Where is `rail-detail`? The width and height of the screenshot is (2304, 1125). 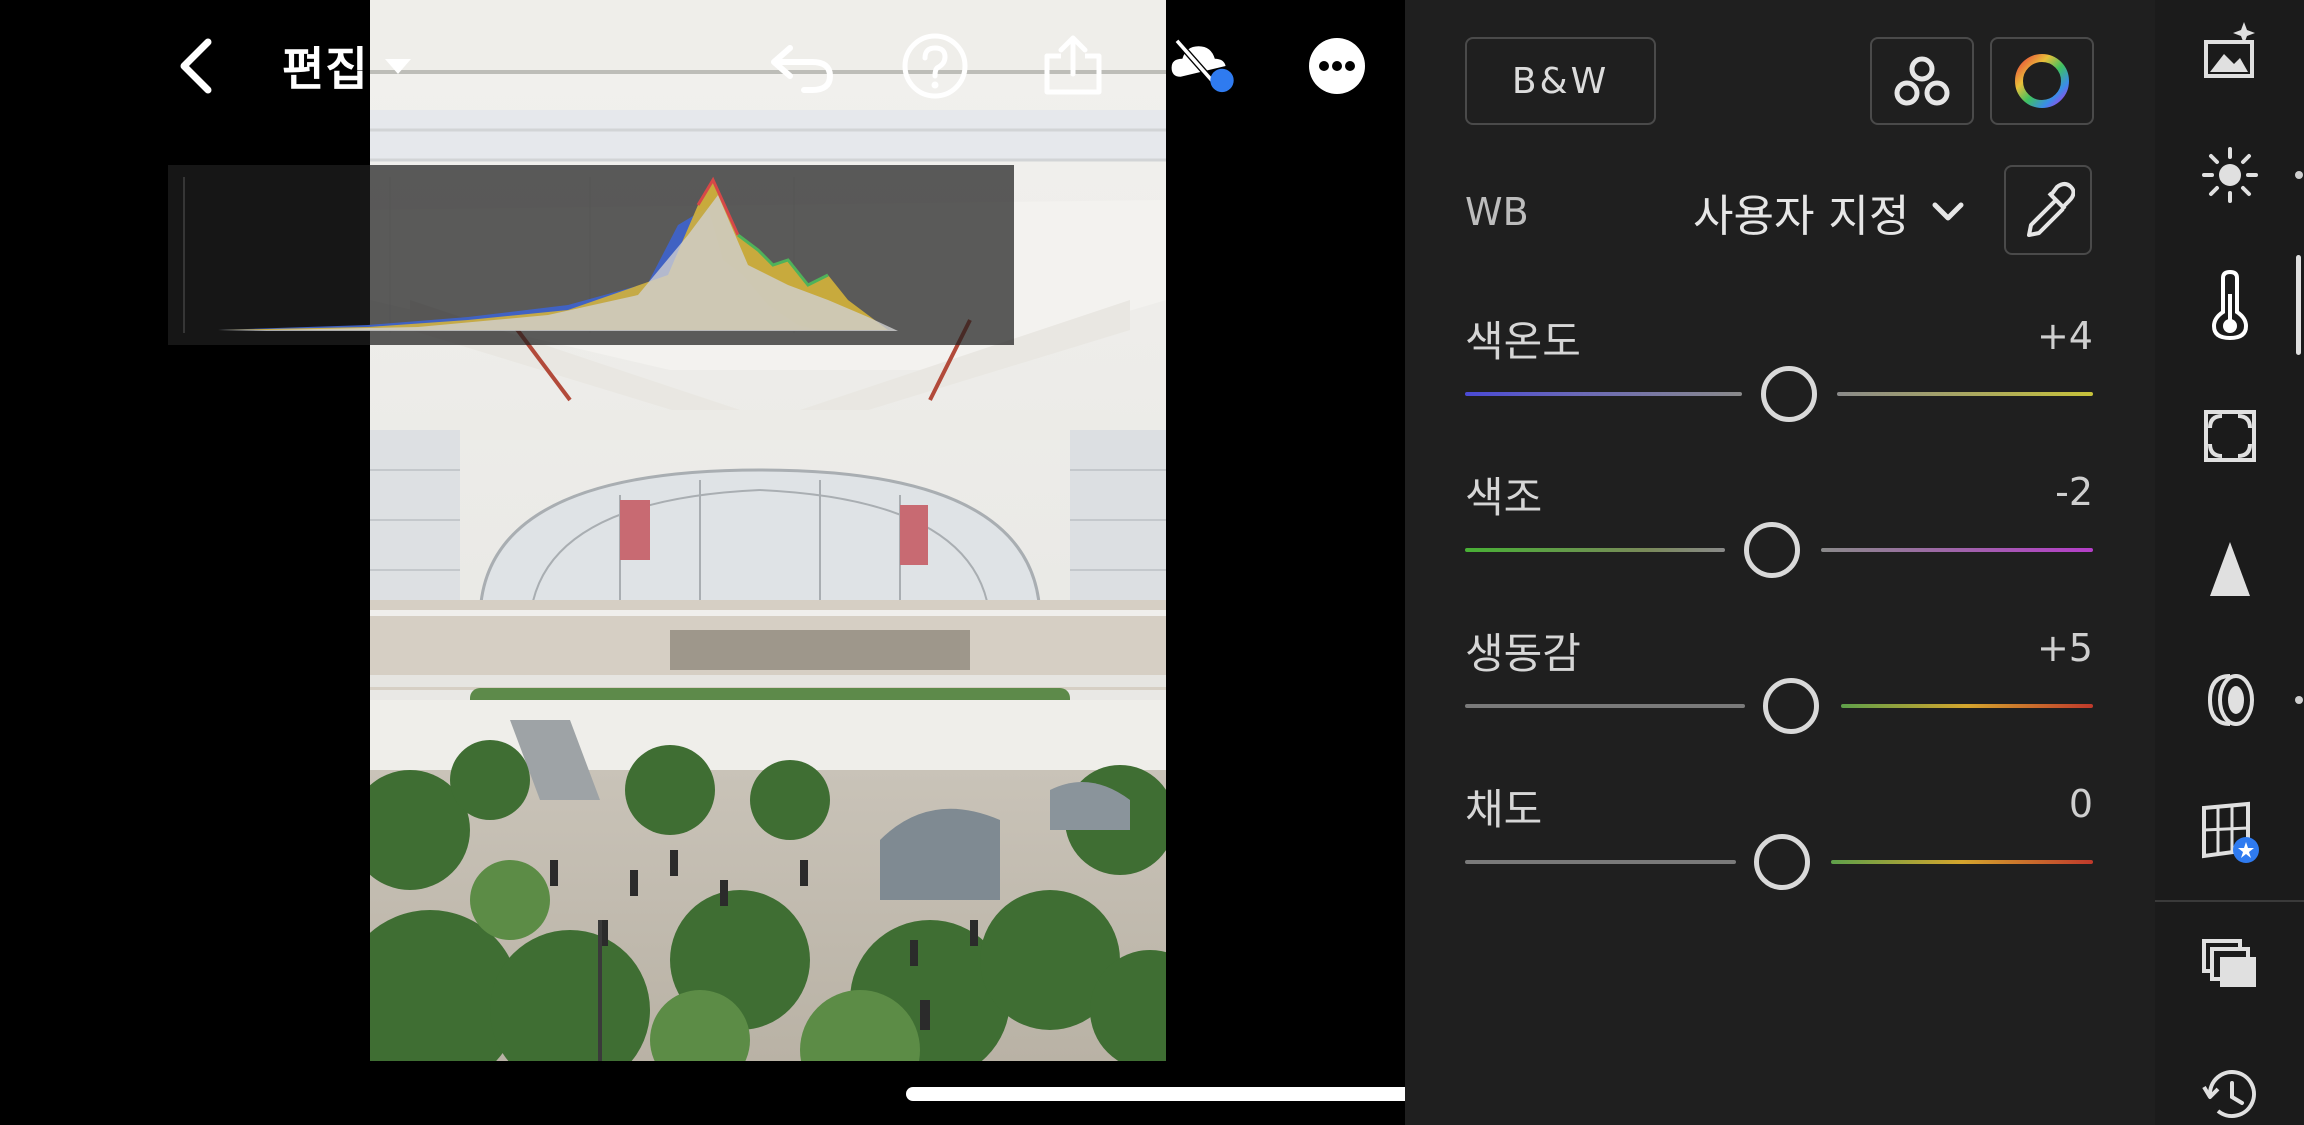 rail-detail is located at coordinates (2229, 568).